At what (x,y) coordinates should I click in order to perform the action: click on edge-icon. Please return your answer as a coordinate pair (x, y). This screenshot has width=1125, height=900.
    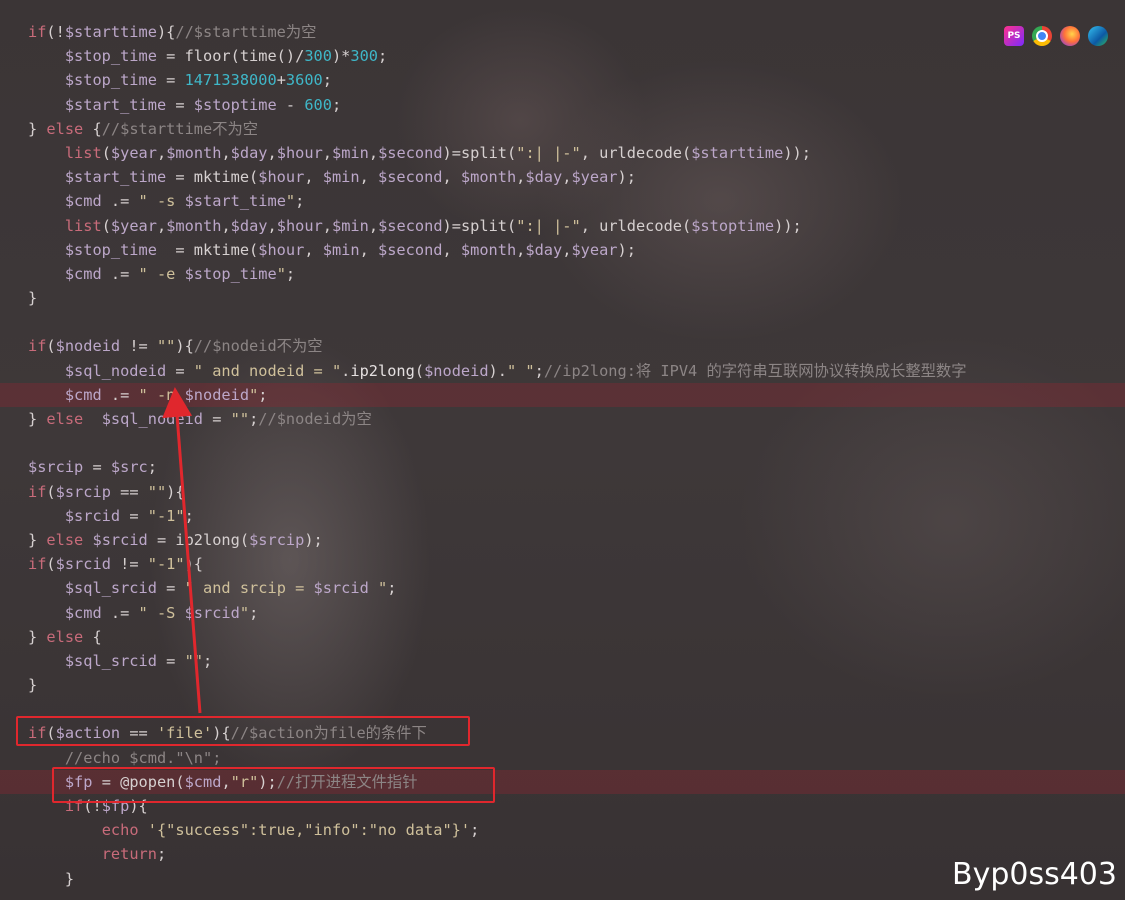
    Looking at the image, I should click on (1098, 36).